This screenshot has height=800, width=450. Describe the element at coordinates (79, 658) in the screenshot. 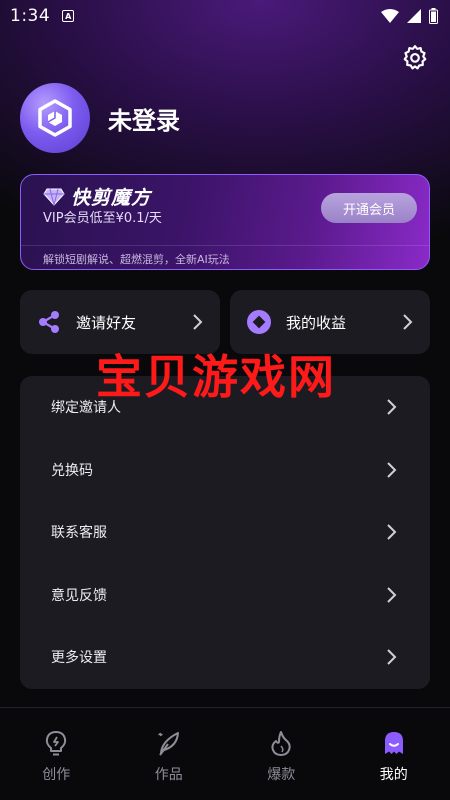

I see `menu-item-label: 更多设置` at that location.